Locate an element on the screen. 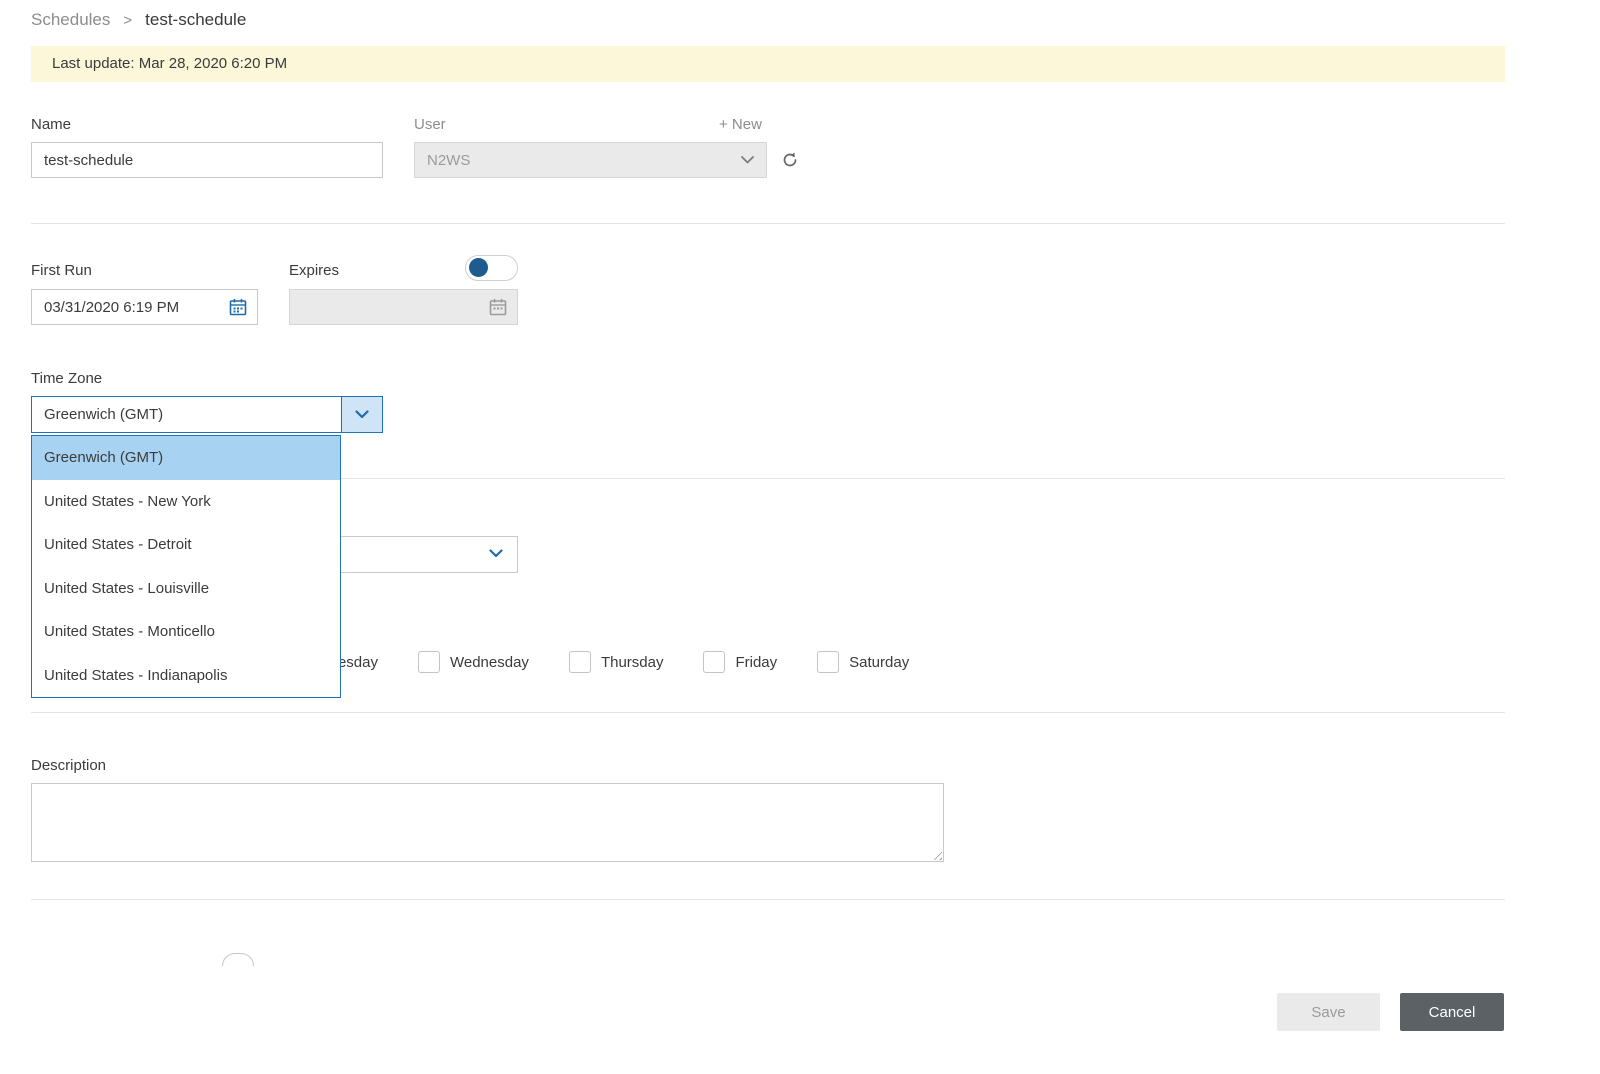 This screenshot has height=1074, width=1600. first-run-datepicker: 03/31/2020 6:19 PM is located at coordinates (144, 307).